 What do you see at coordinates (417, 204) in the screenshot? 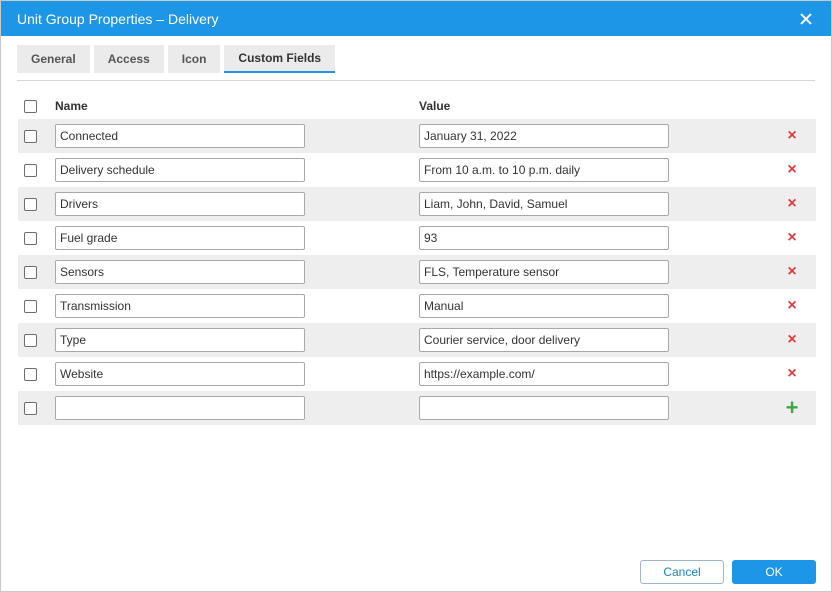
I see `table-row: Drivers Liam, John, David, Samuel ×` at bounding box center [417, 204].